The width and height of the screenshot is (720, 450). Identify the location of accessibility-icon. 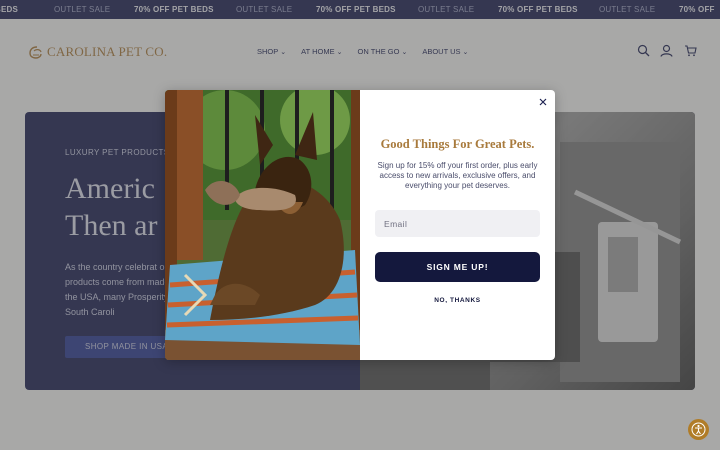
(698, 429).